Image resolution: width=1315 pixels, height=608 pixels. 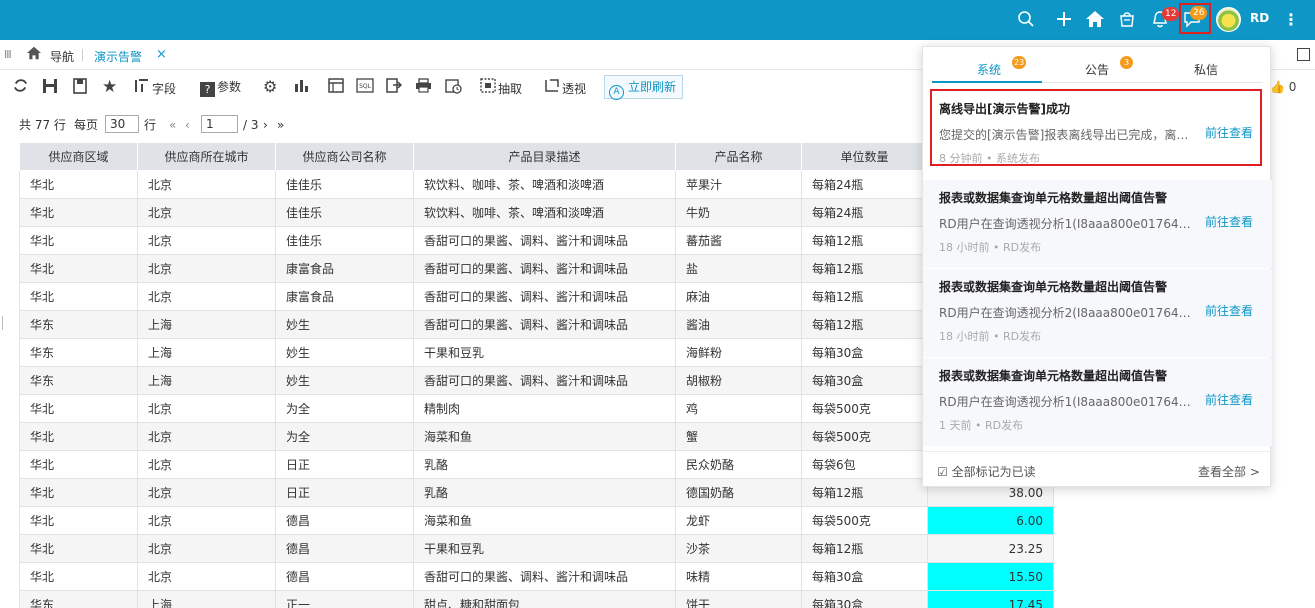 I want to click on close-icon: ×, so click(x=161, y=54).